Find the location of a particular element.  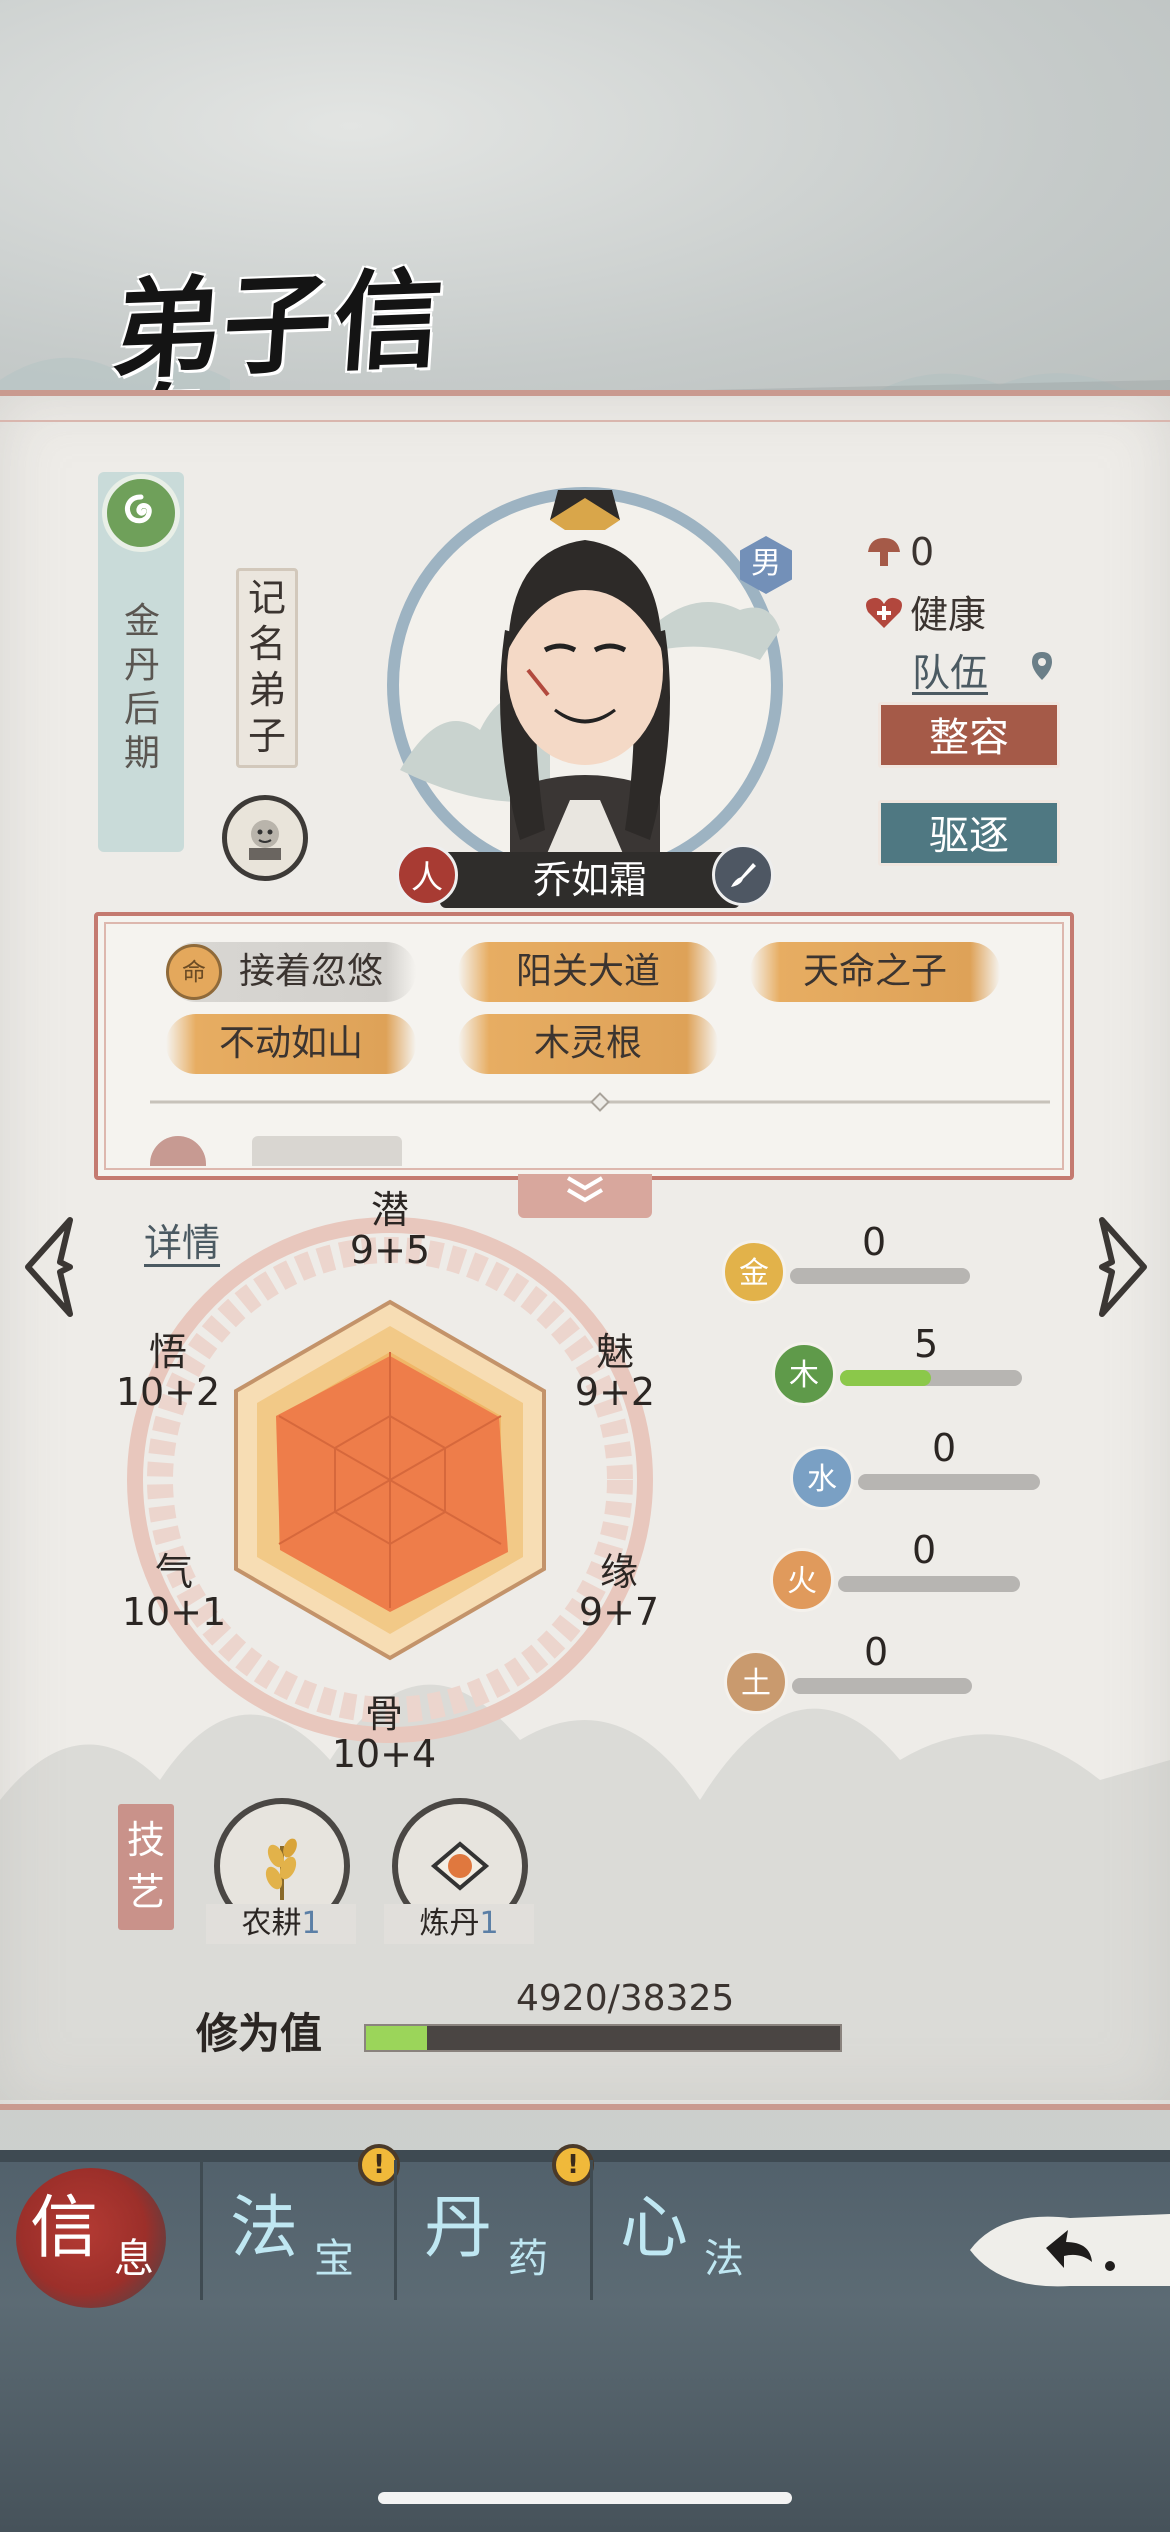

stat-count-row: 0 is located at coordinates (899, 552).